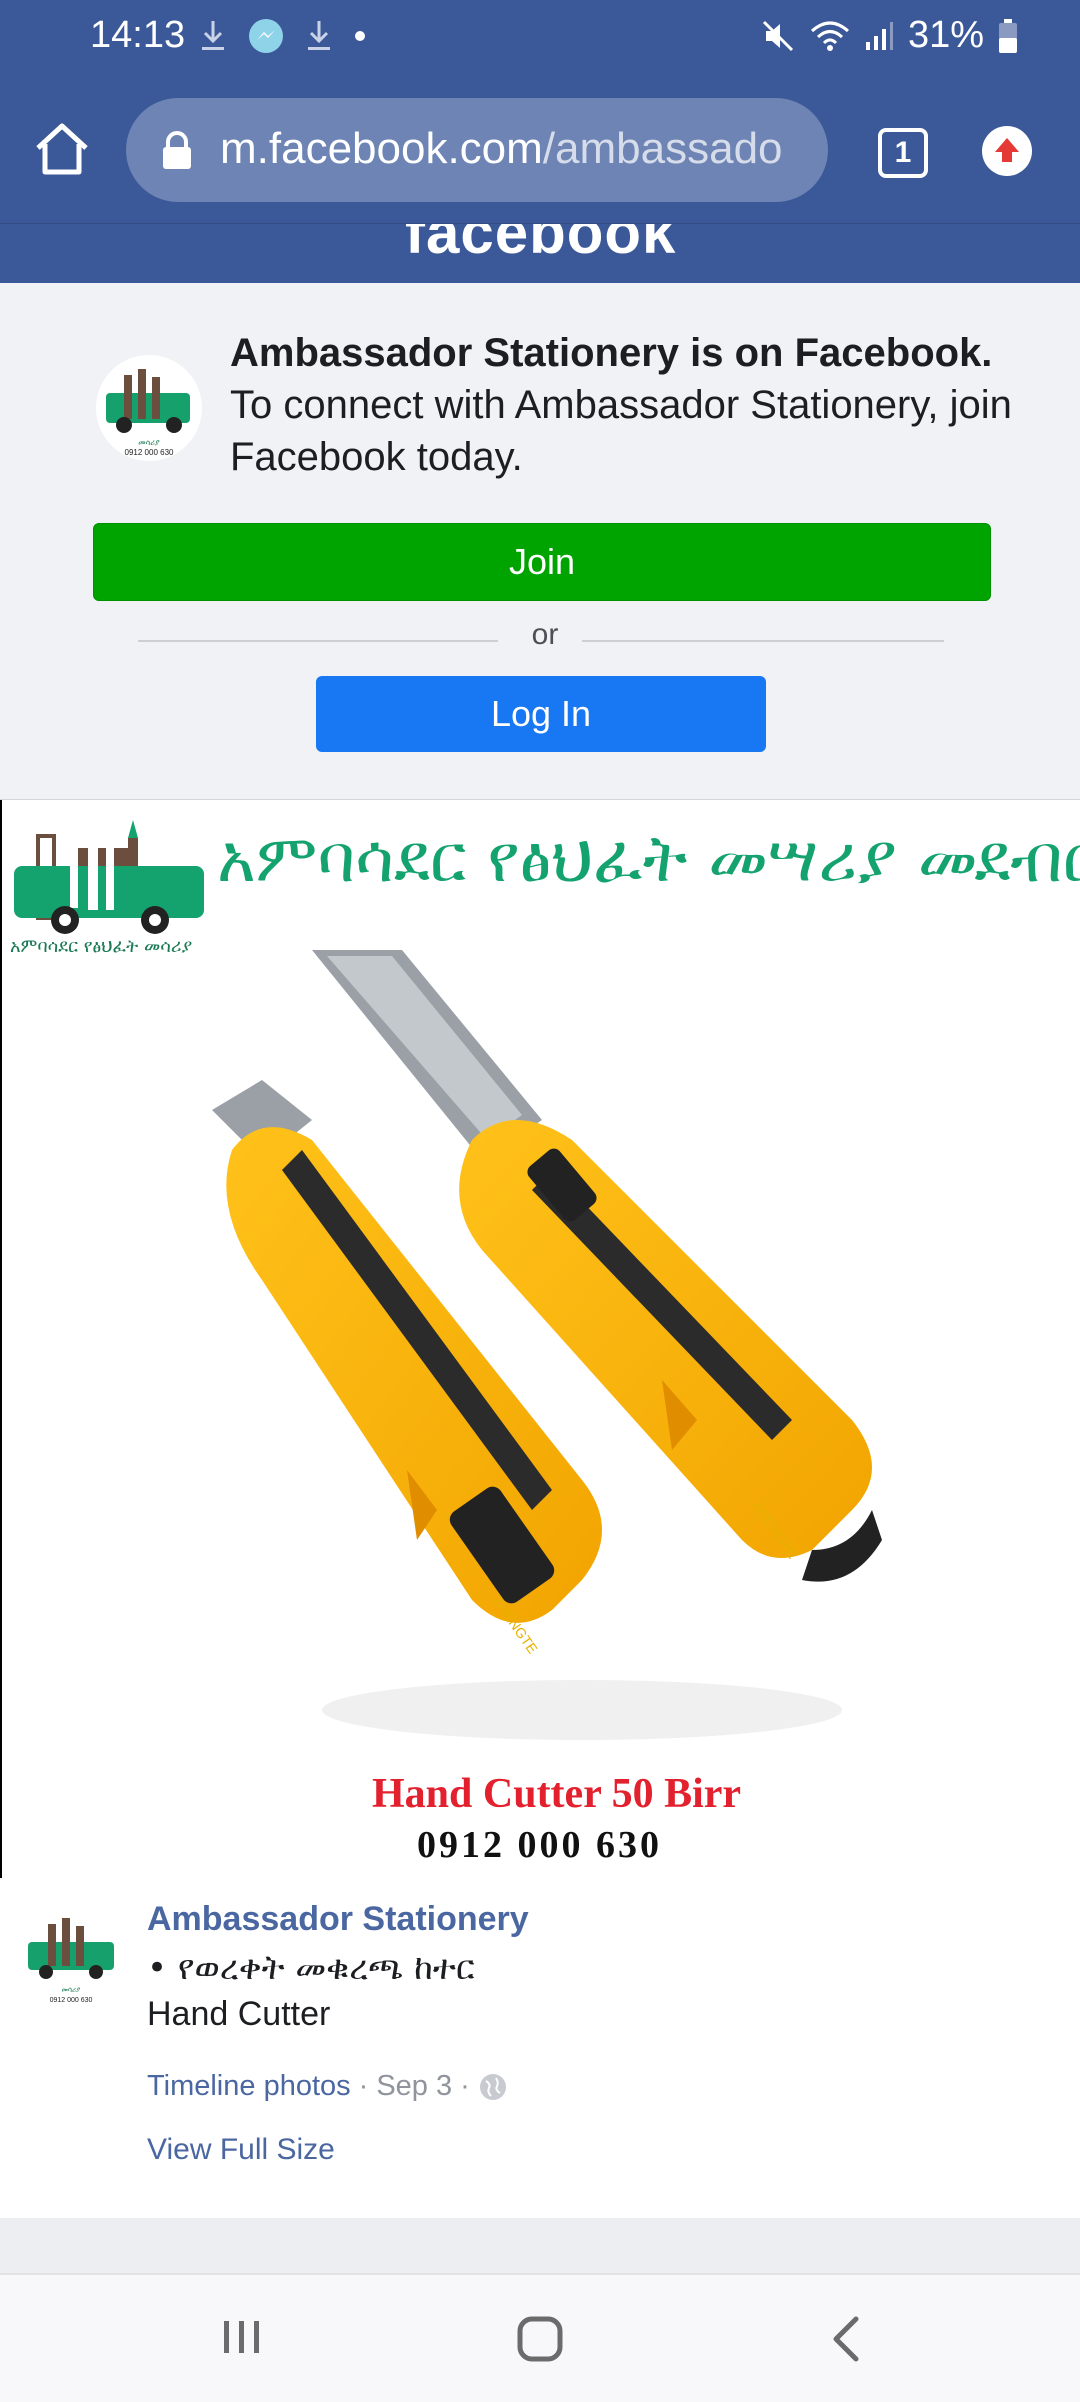 The height and width of the screenshot is (2402, 1080). What do you see at coordinates (540, 2245) in the screenshot?
I see `section-divider` at bounding box center [540, 2245].